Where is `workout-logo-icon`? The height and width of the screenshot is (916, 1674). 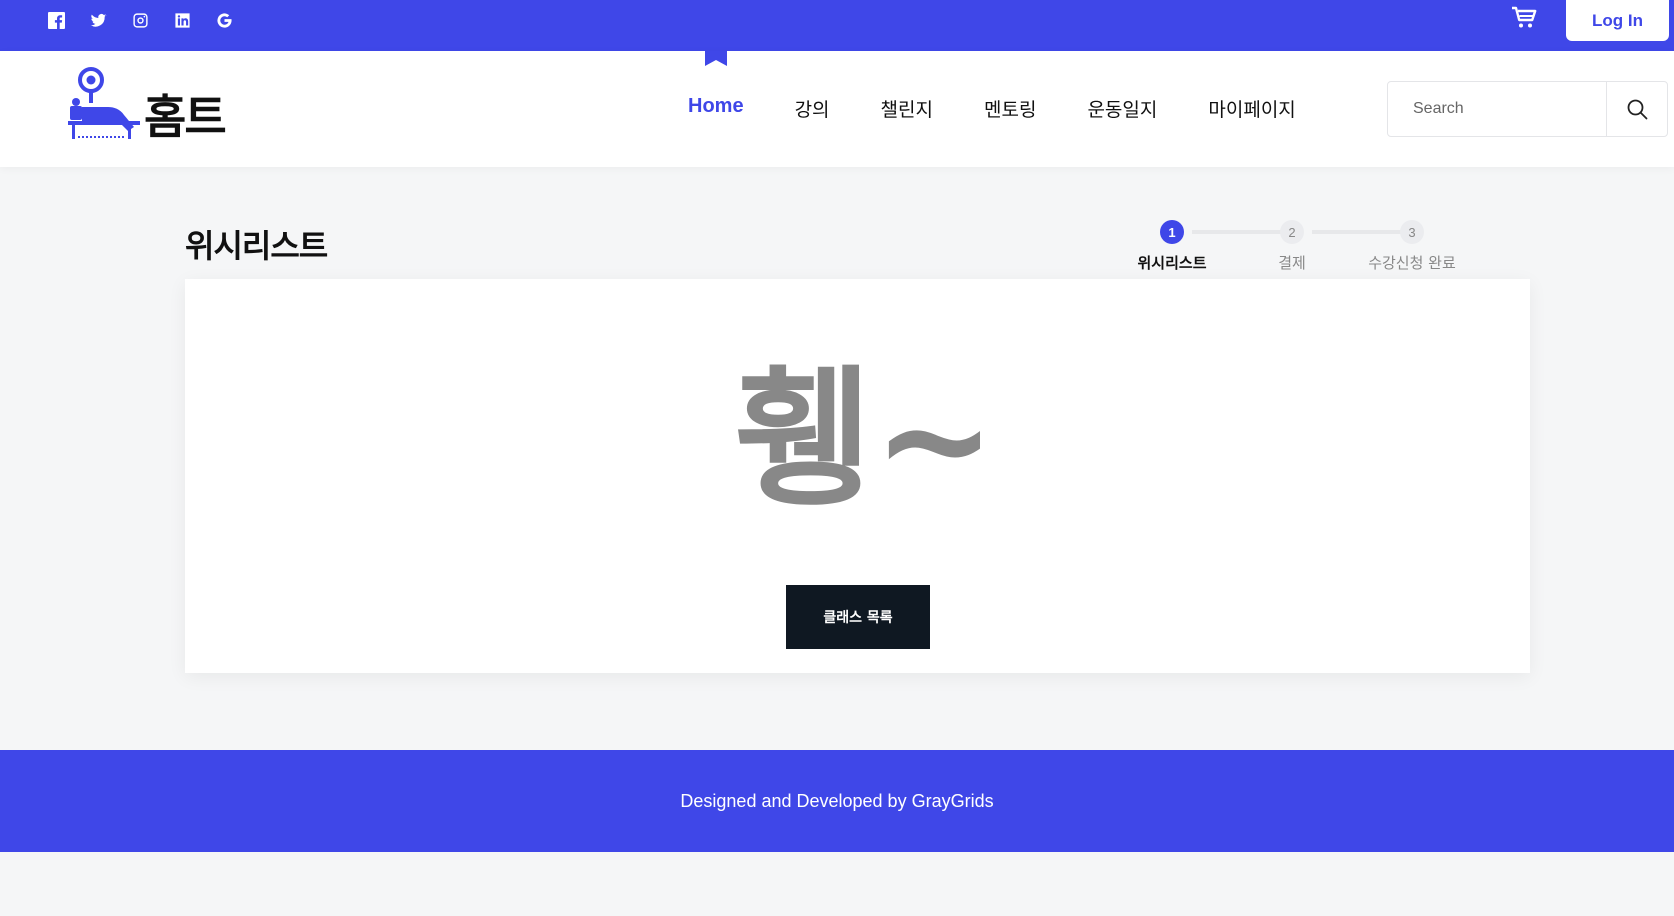 workout-logo-icon is located at coordinates (104, 103).